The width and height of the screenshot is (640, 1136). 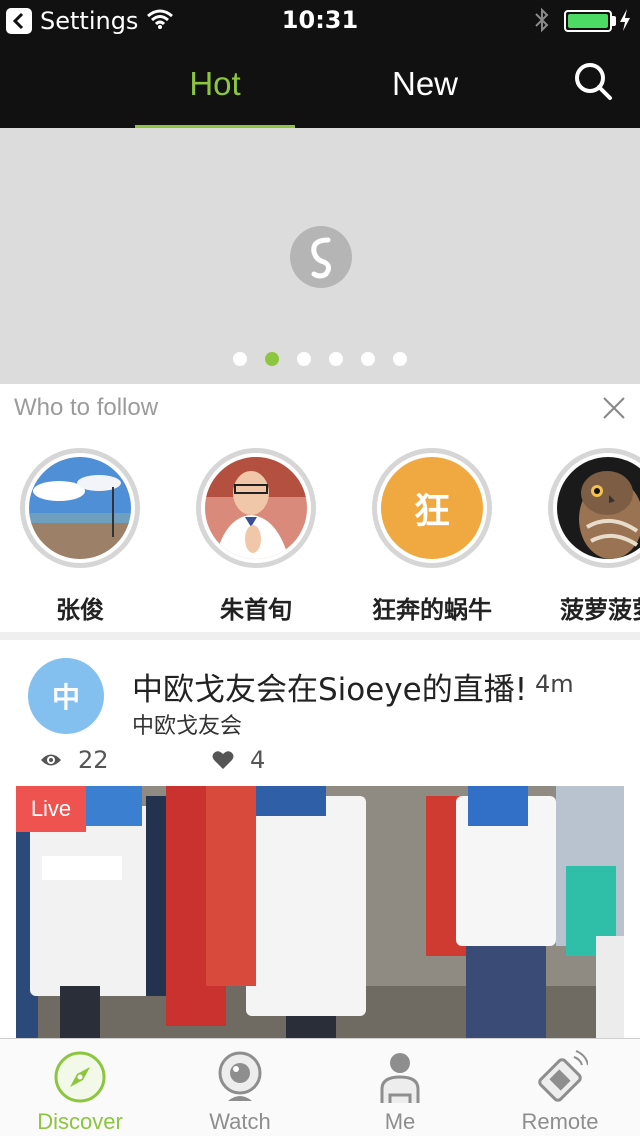 I want to click on bottom-tab-bar: Discover Watch Me Remote, so click(x=320, y=1087).